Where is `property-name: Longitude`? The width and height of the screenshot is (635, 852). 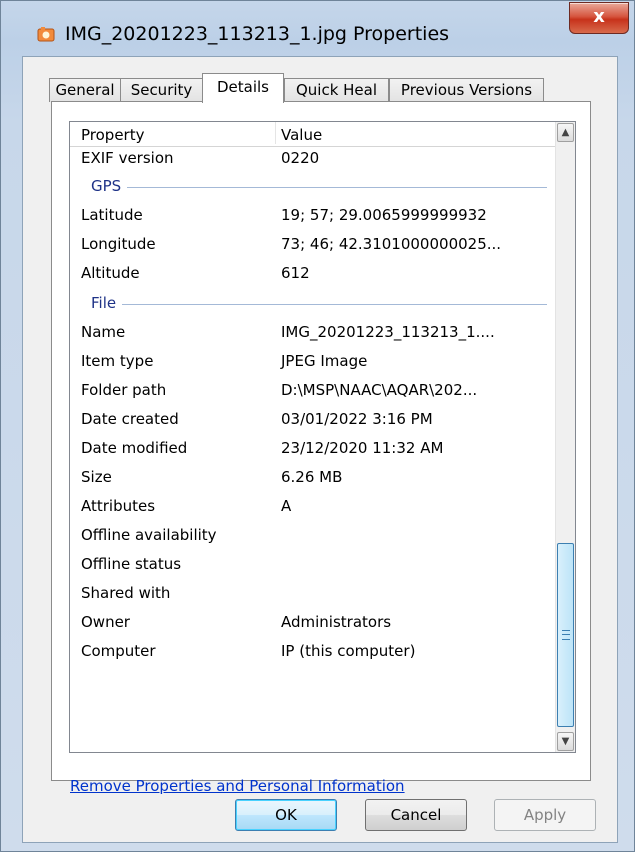
property-name: Longitude is located at coordinates (118, 244).